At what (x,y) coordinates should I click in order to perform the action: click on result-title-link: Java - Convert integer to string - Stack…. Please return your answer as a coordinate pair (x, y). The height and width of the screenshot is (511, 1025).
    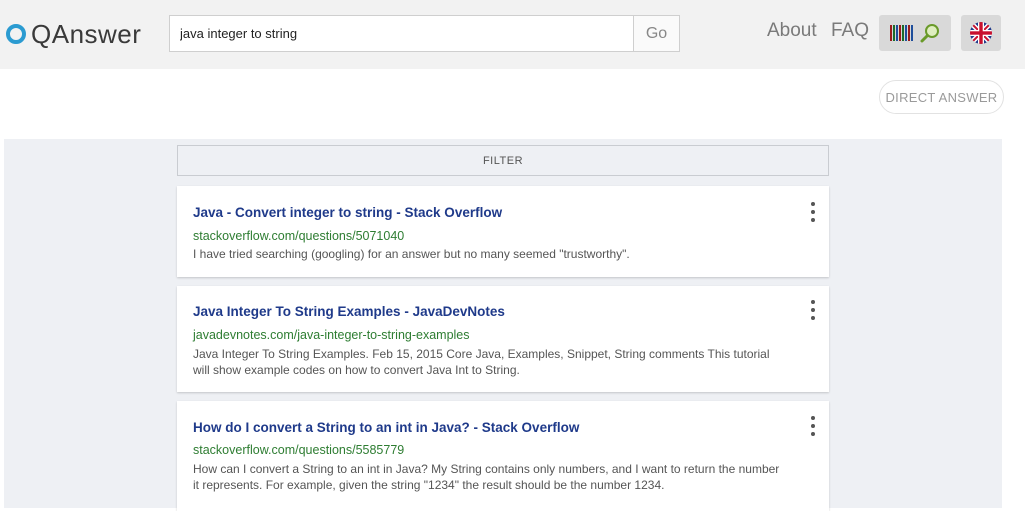
    Looking at the image, I should click on (347, 212).